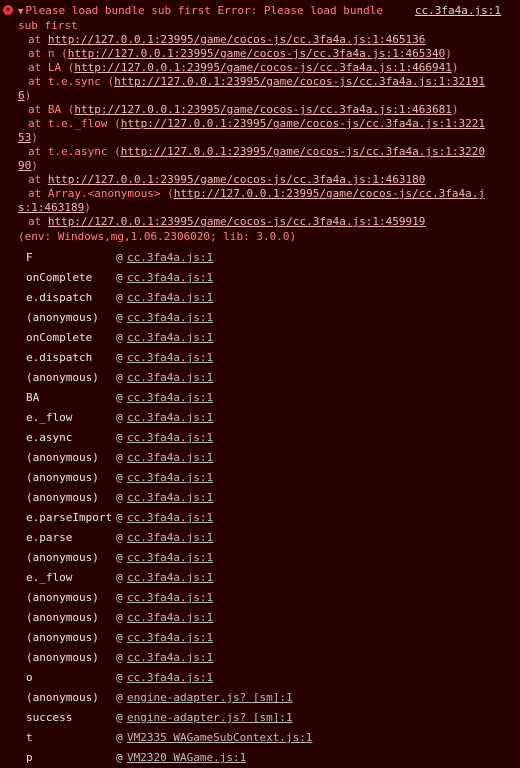  What do you see at coordinates (260, 678) in the screenshot?
I see `call-frame-row: o @ cc.3fa4a.js:1` at bounding box center [260, 678].